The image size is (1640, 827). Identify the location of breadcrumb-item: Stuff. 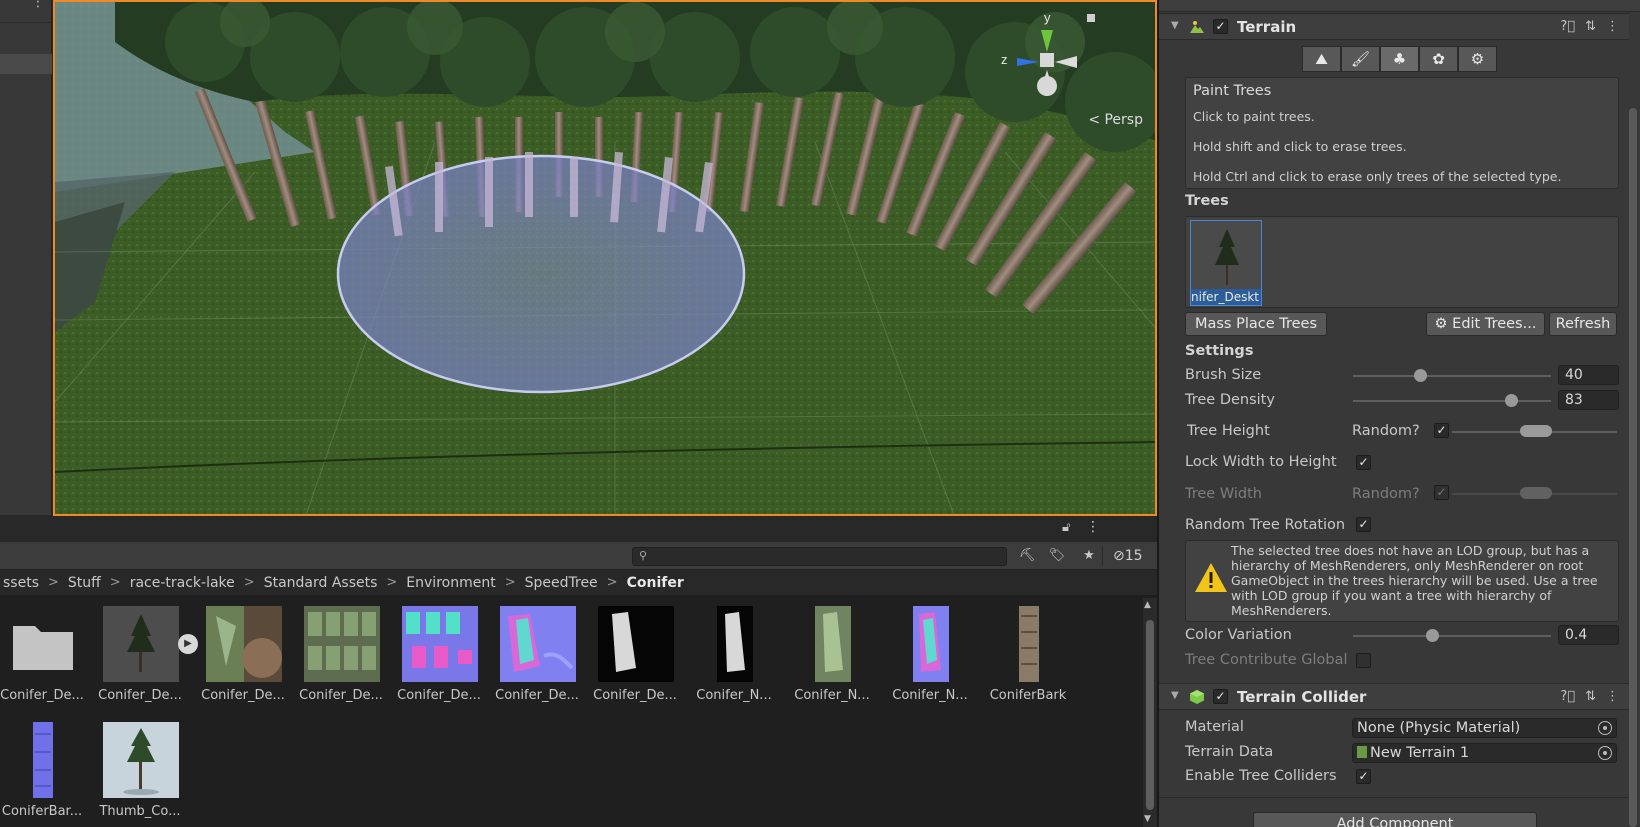
(84, 583).